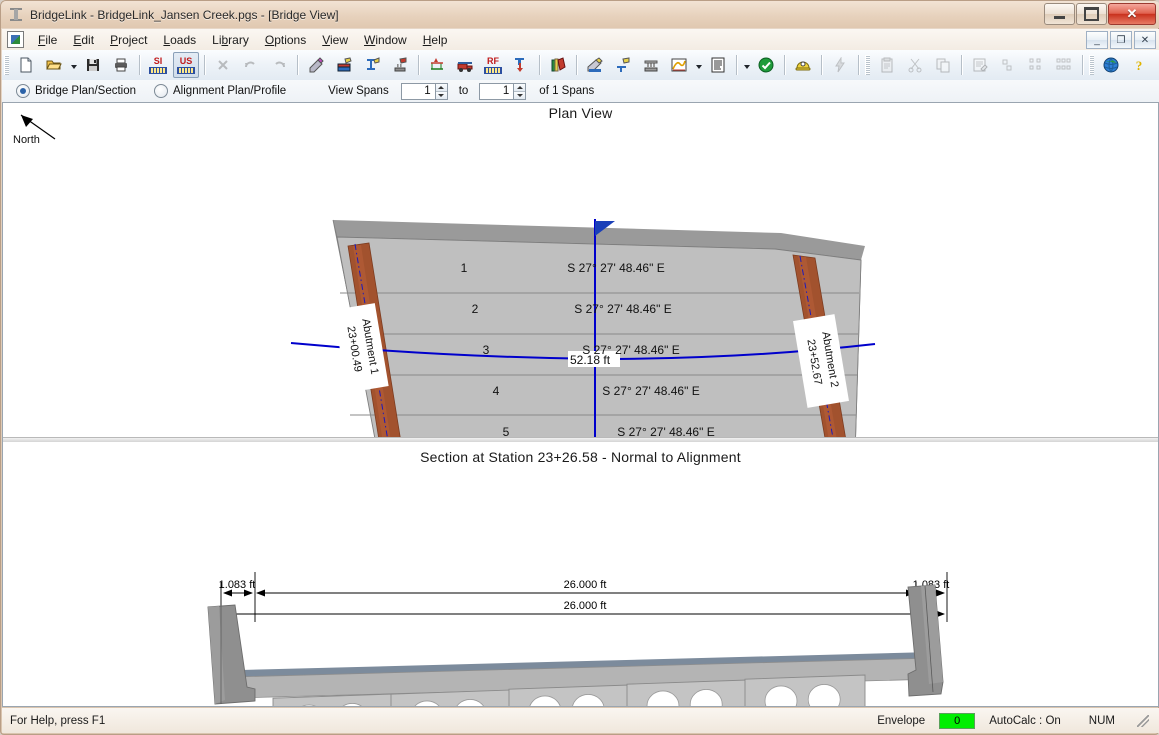 This screenshot has height=735, width=1159. Describe the element at coordinates (26, 140) in the screenshot. I see `north-label: North` at that location.